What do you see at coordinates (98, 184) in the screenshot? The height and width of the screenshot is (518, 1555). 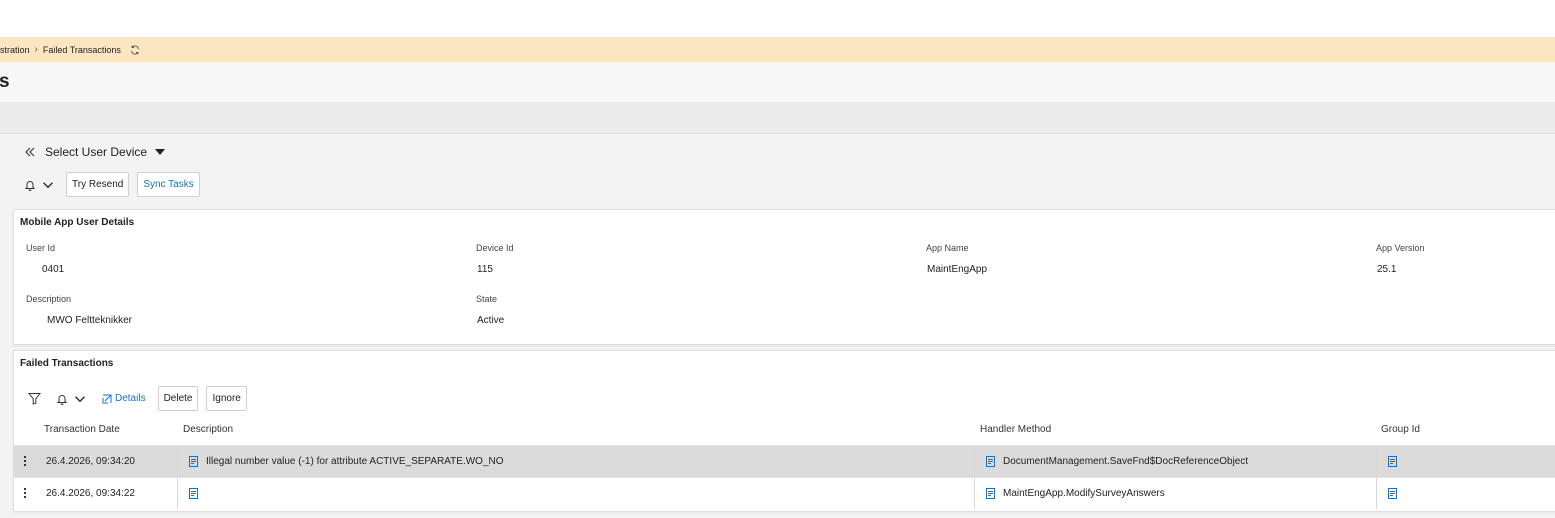 I see `try-resend-button: Try Resend` at bounding box center [98, 184].